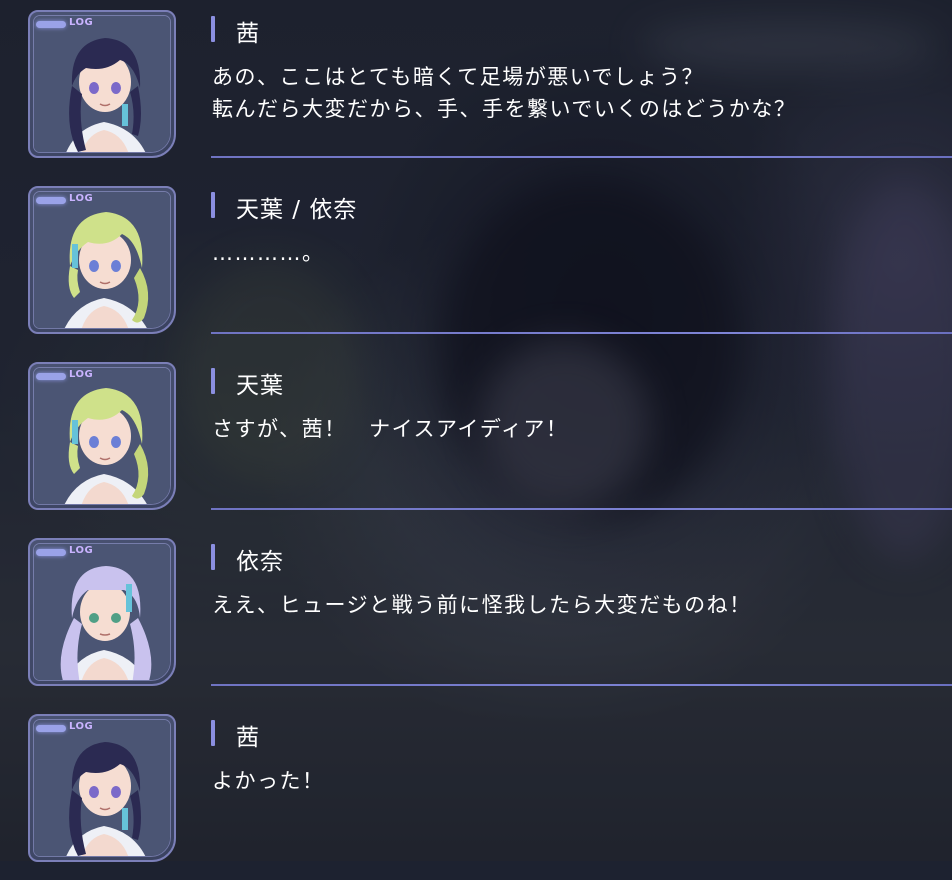  I want to click on dialogue-line: あの、ここはとても暗くて足場が悪いでしょう？, so click(458, 77).